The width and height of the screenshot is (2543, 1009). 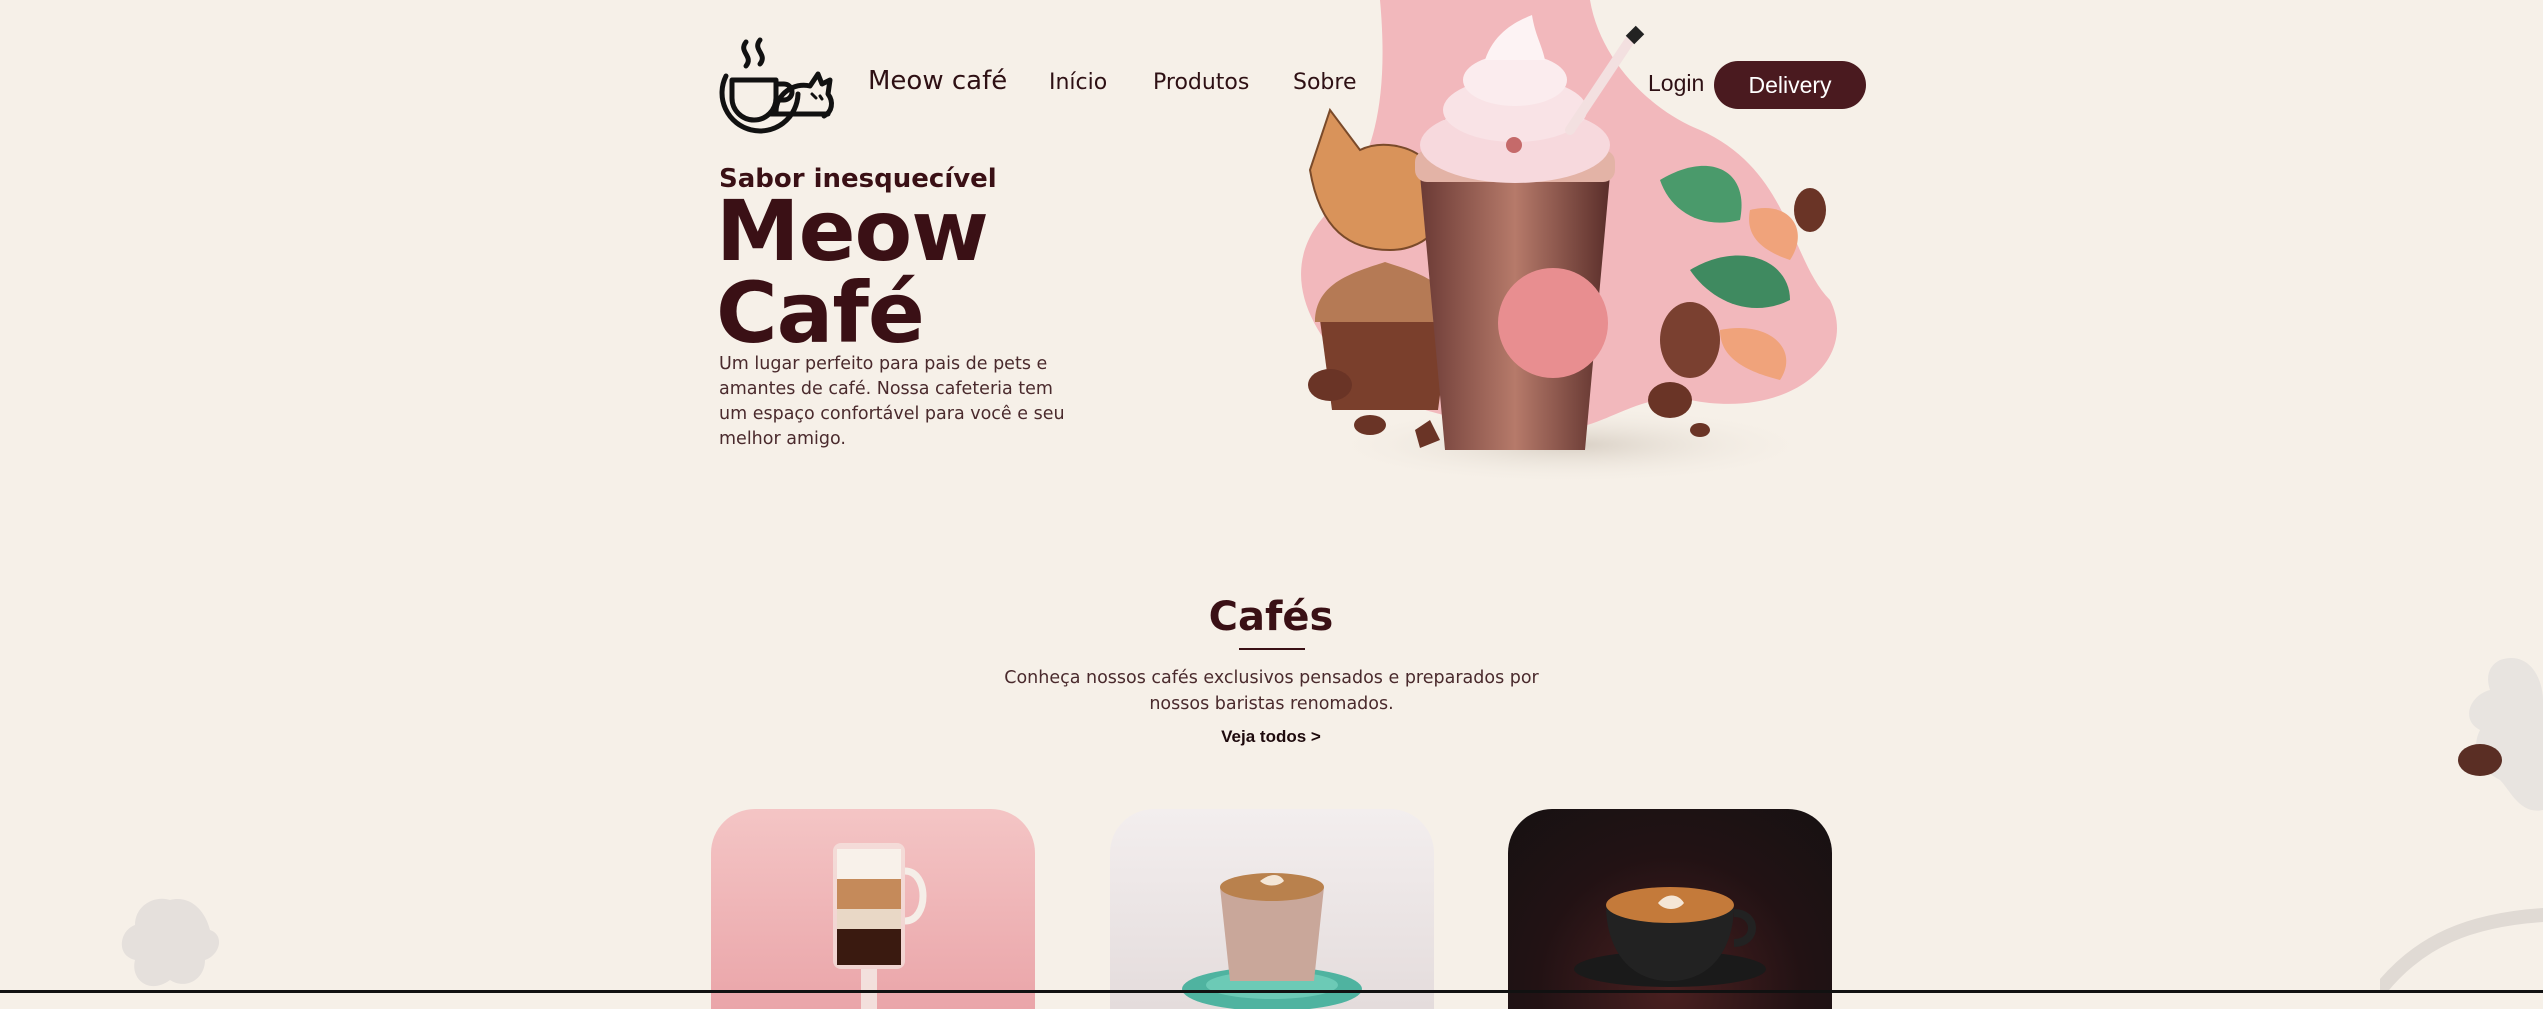 I want to click on coffee-splash-decoration, so click(x=170, y=942).